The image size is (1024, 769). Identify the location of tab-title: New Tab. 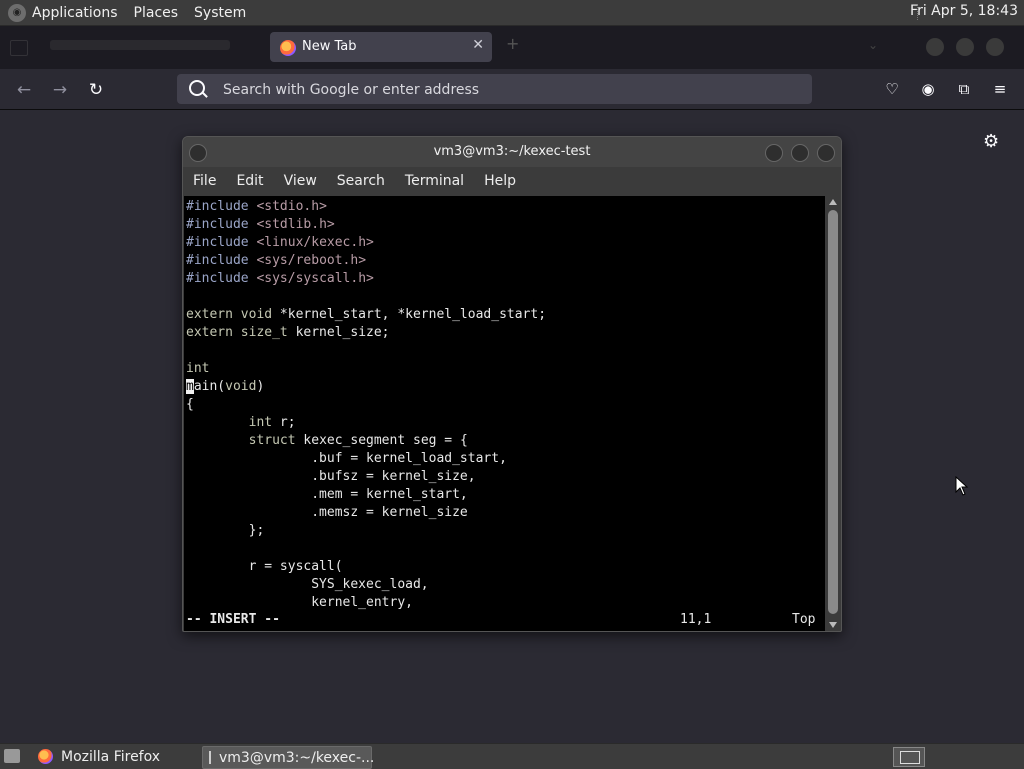
(329, 46).